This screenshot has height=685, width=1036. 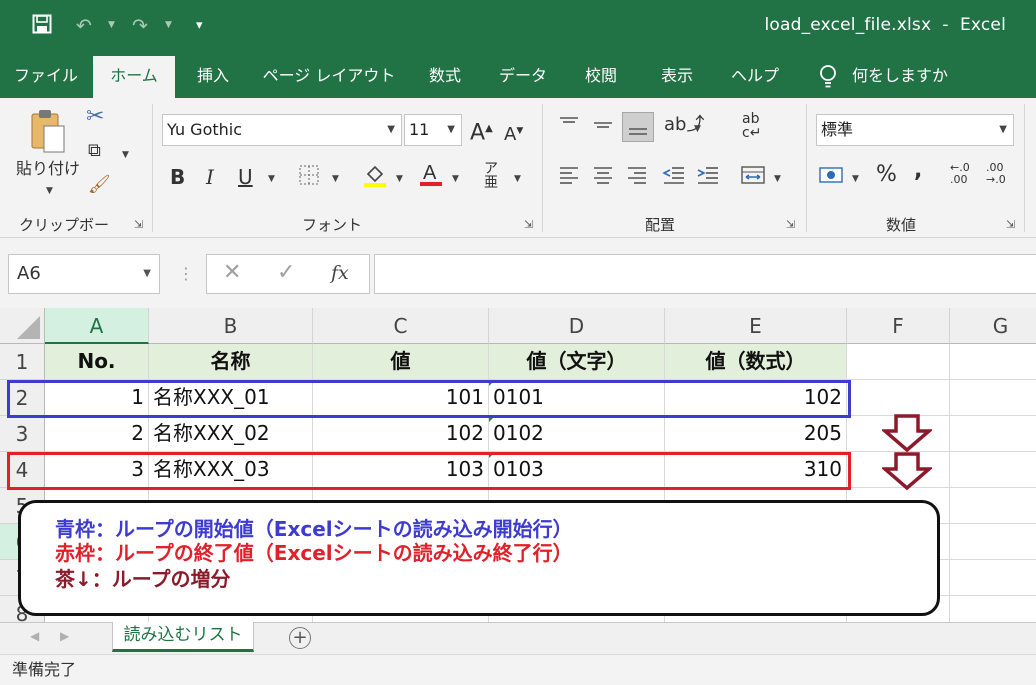 I want to click on column-header-a: A, so click(x=97, y=326).